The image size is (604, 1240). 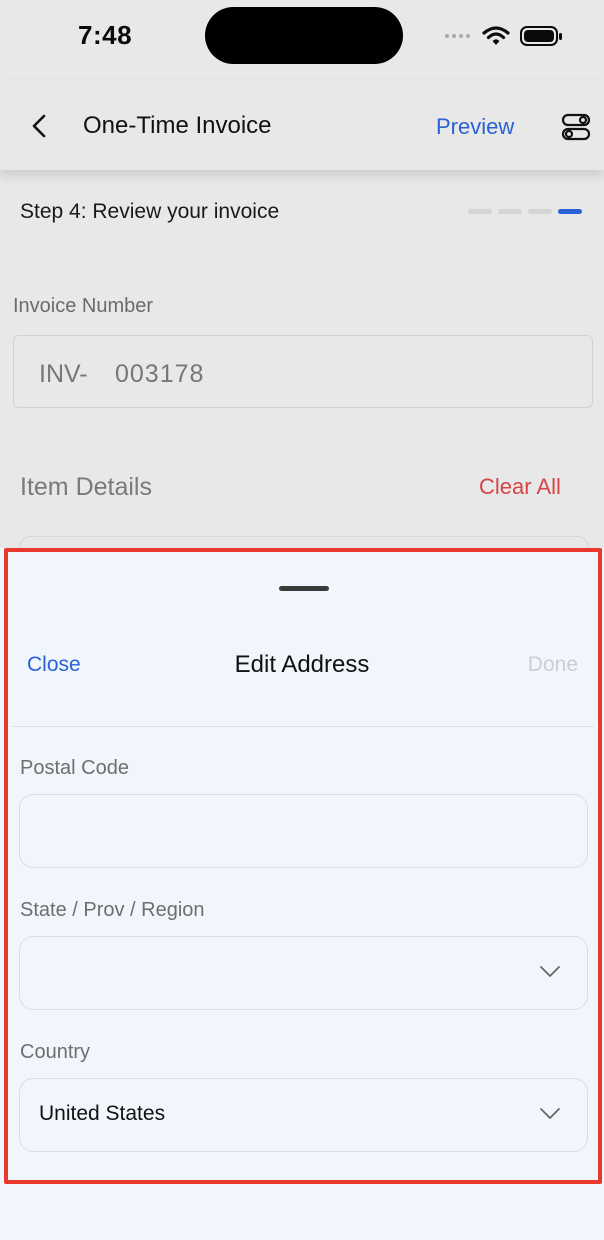 What do you see at coordinates (112, 910) in the screenshot?
I see `state-label: State / Prov / Region` at bounding box center [112, 910].